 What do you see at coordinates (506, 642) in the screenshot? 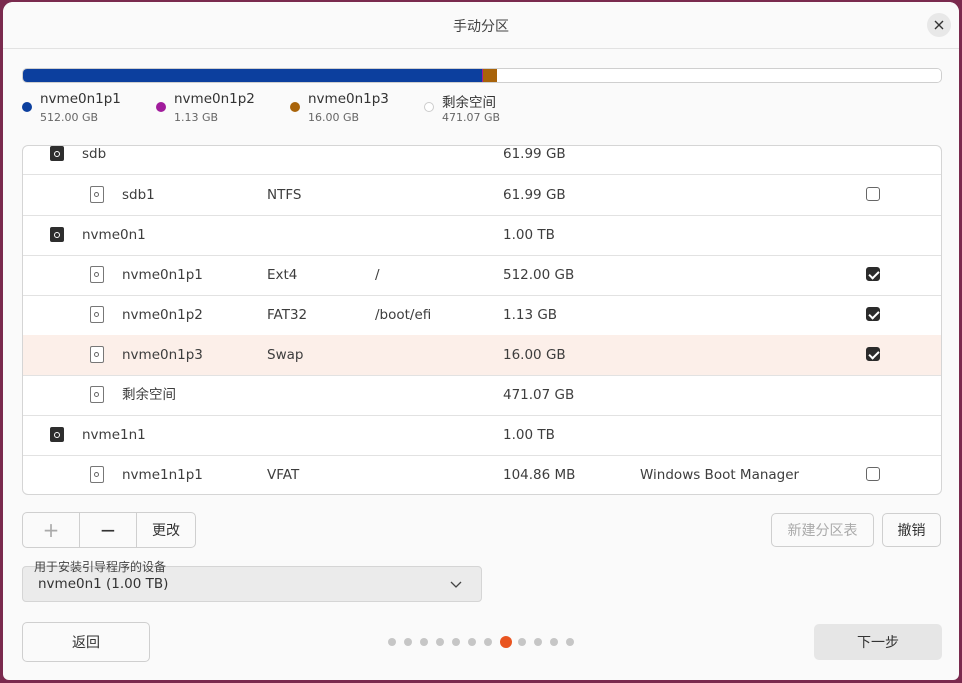
I see `step-dot-active` at bounding box center [506, 642].